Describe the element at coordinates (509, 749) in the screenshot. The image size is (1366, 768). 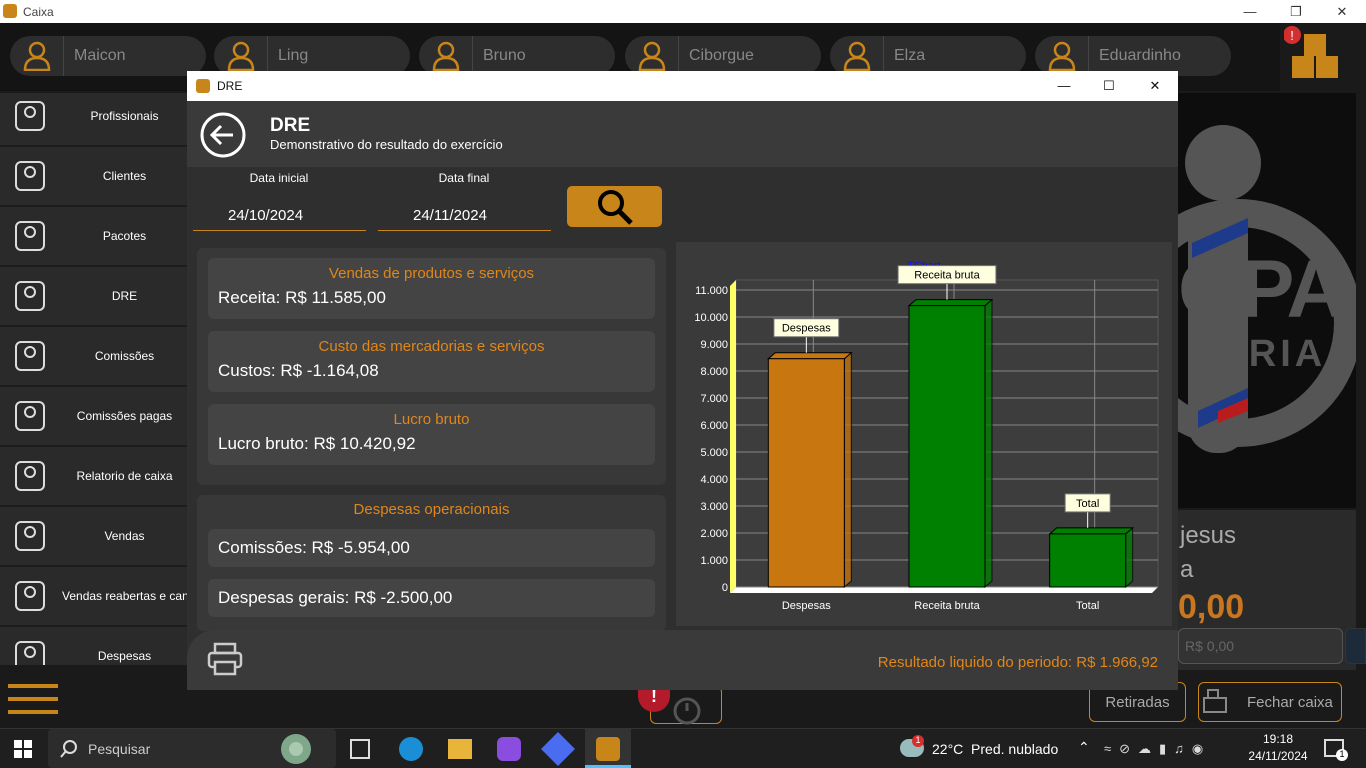
I see `copilot-icon` at that location.